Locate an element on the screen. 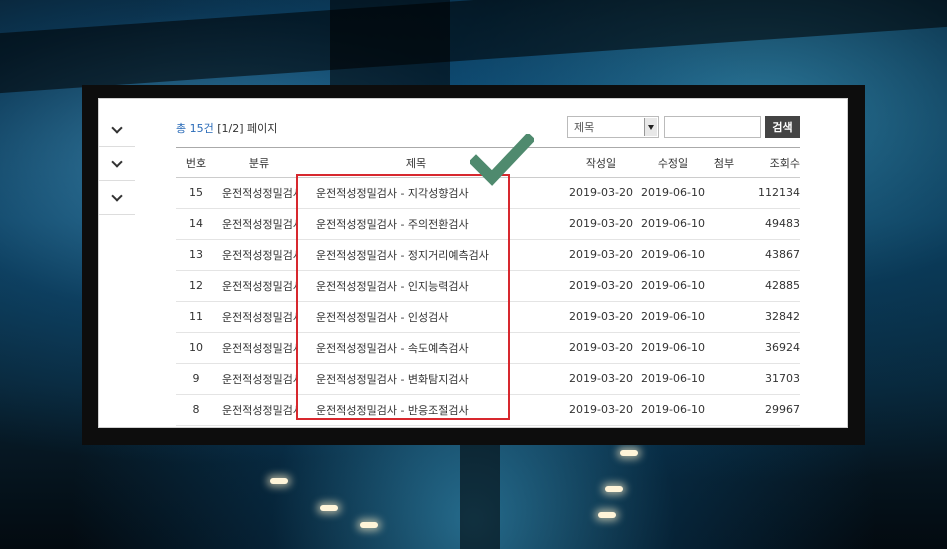 This screenshot has width=947, height=549. column-header-attachment: 첨부 is located at coordinates (724, 162).